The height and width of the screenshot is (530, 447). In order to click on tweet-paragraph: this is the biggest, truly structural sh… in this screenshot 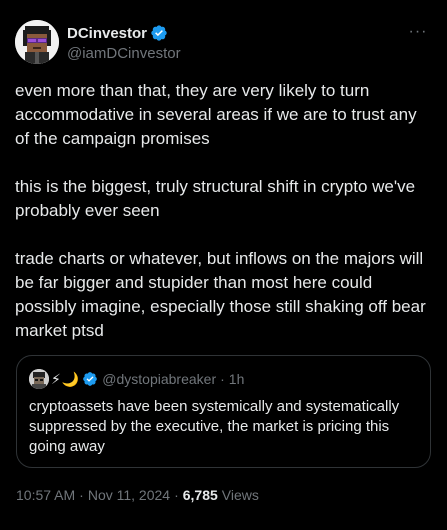, I will do `click(215, 198)`.